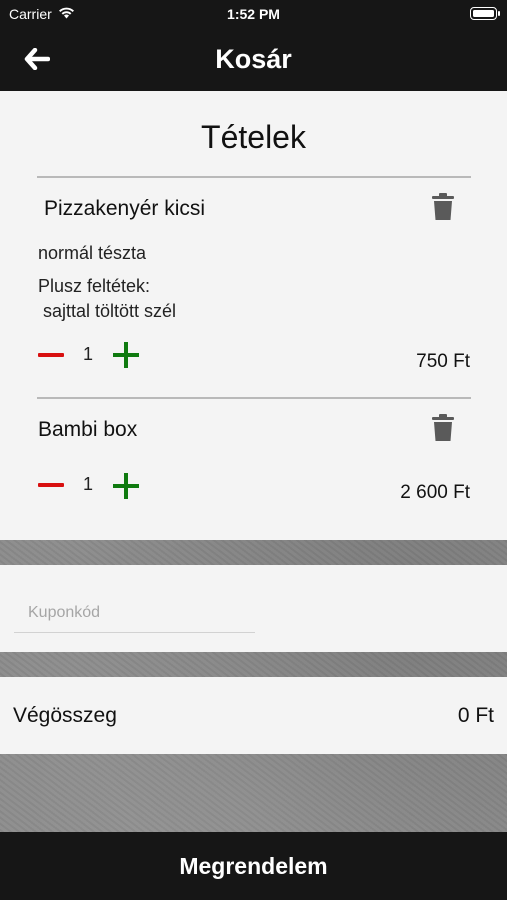  What do you see at coordinates (65, 715) in the screenshot?
I see `total-label: Végösszeg` at bounding box center [65, 715].